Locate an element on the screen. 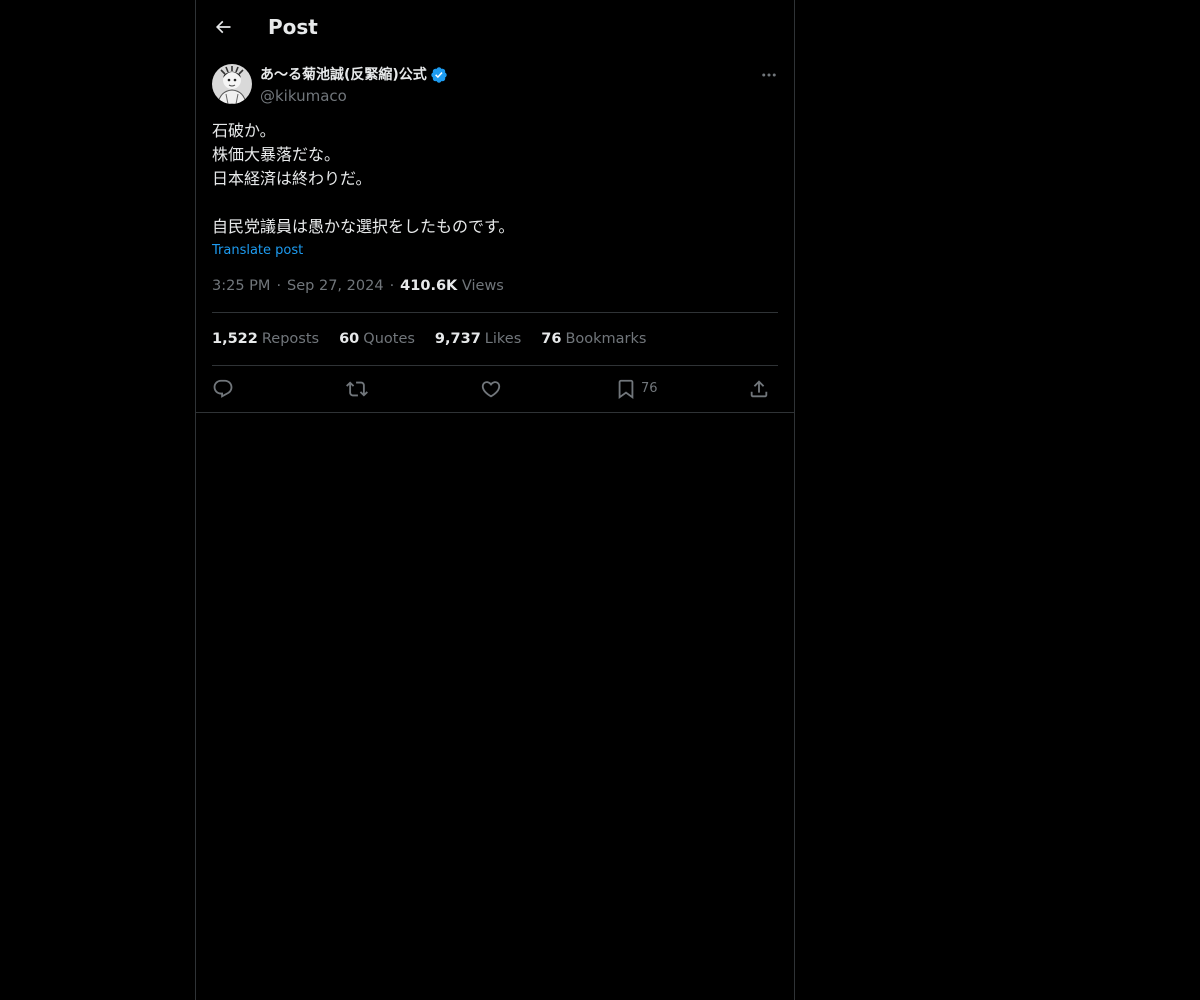 This screenshot has height=1000, width=1200. repost-icon is located at coordinates (357, 389).